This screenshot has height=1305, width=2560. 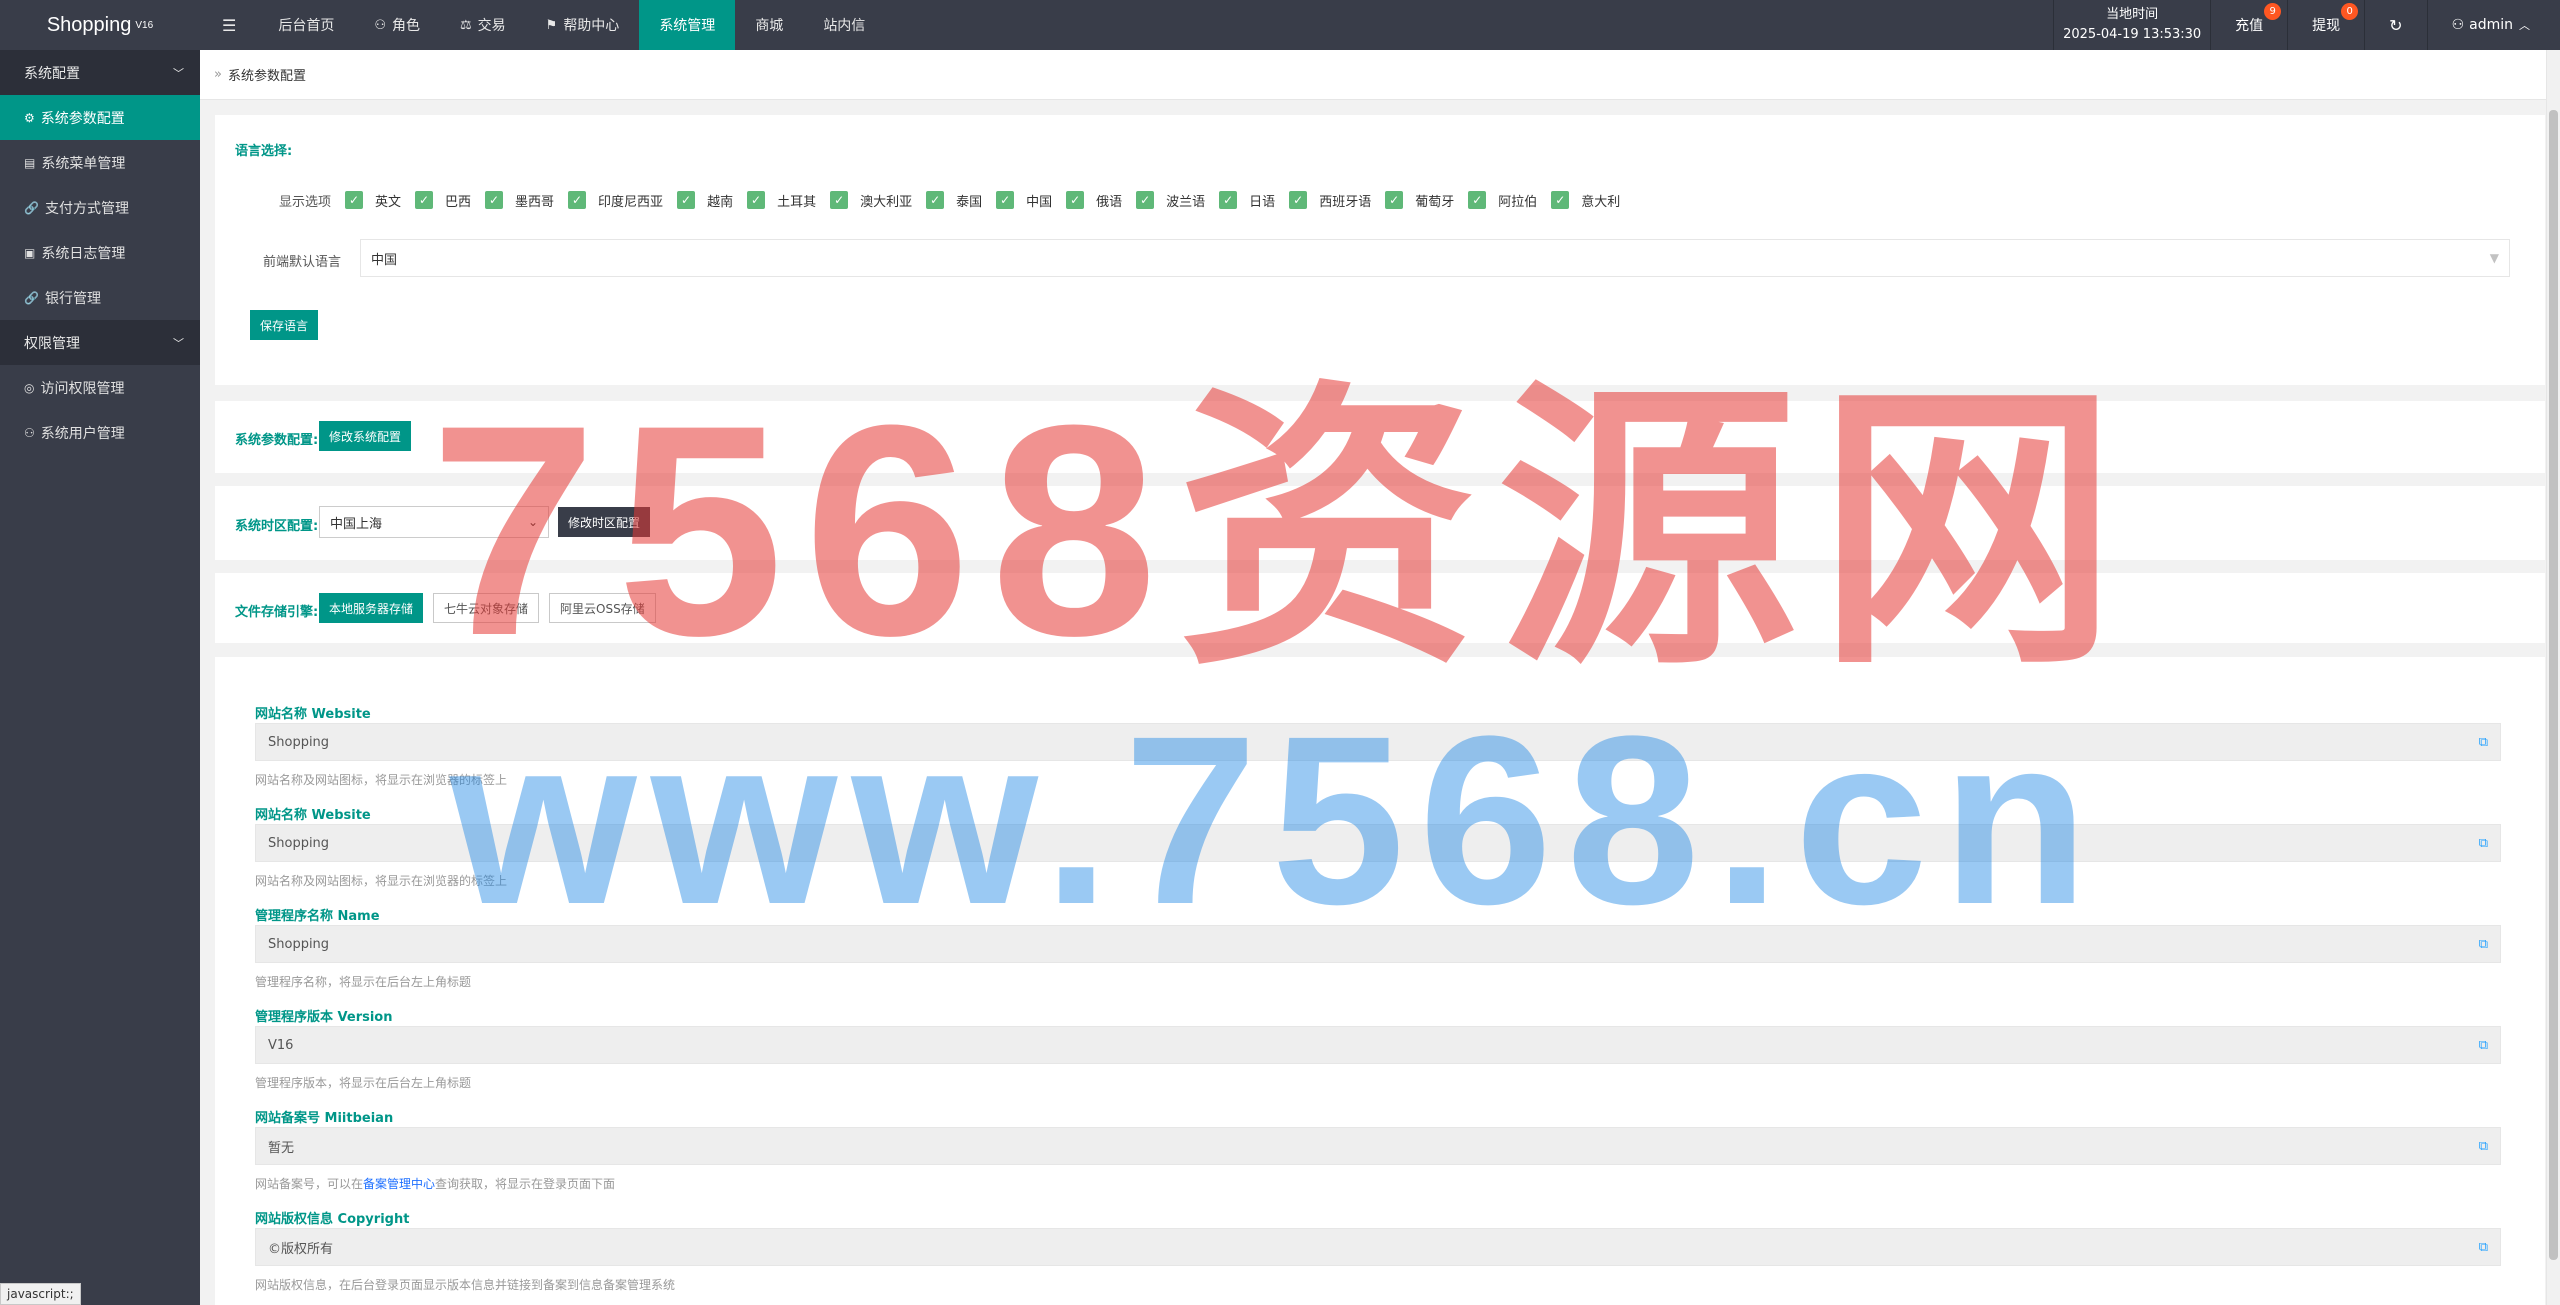 I want to click on topnav-item-system: 系统管理, so click(x=687, y=25).